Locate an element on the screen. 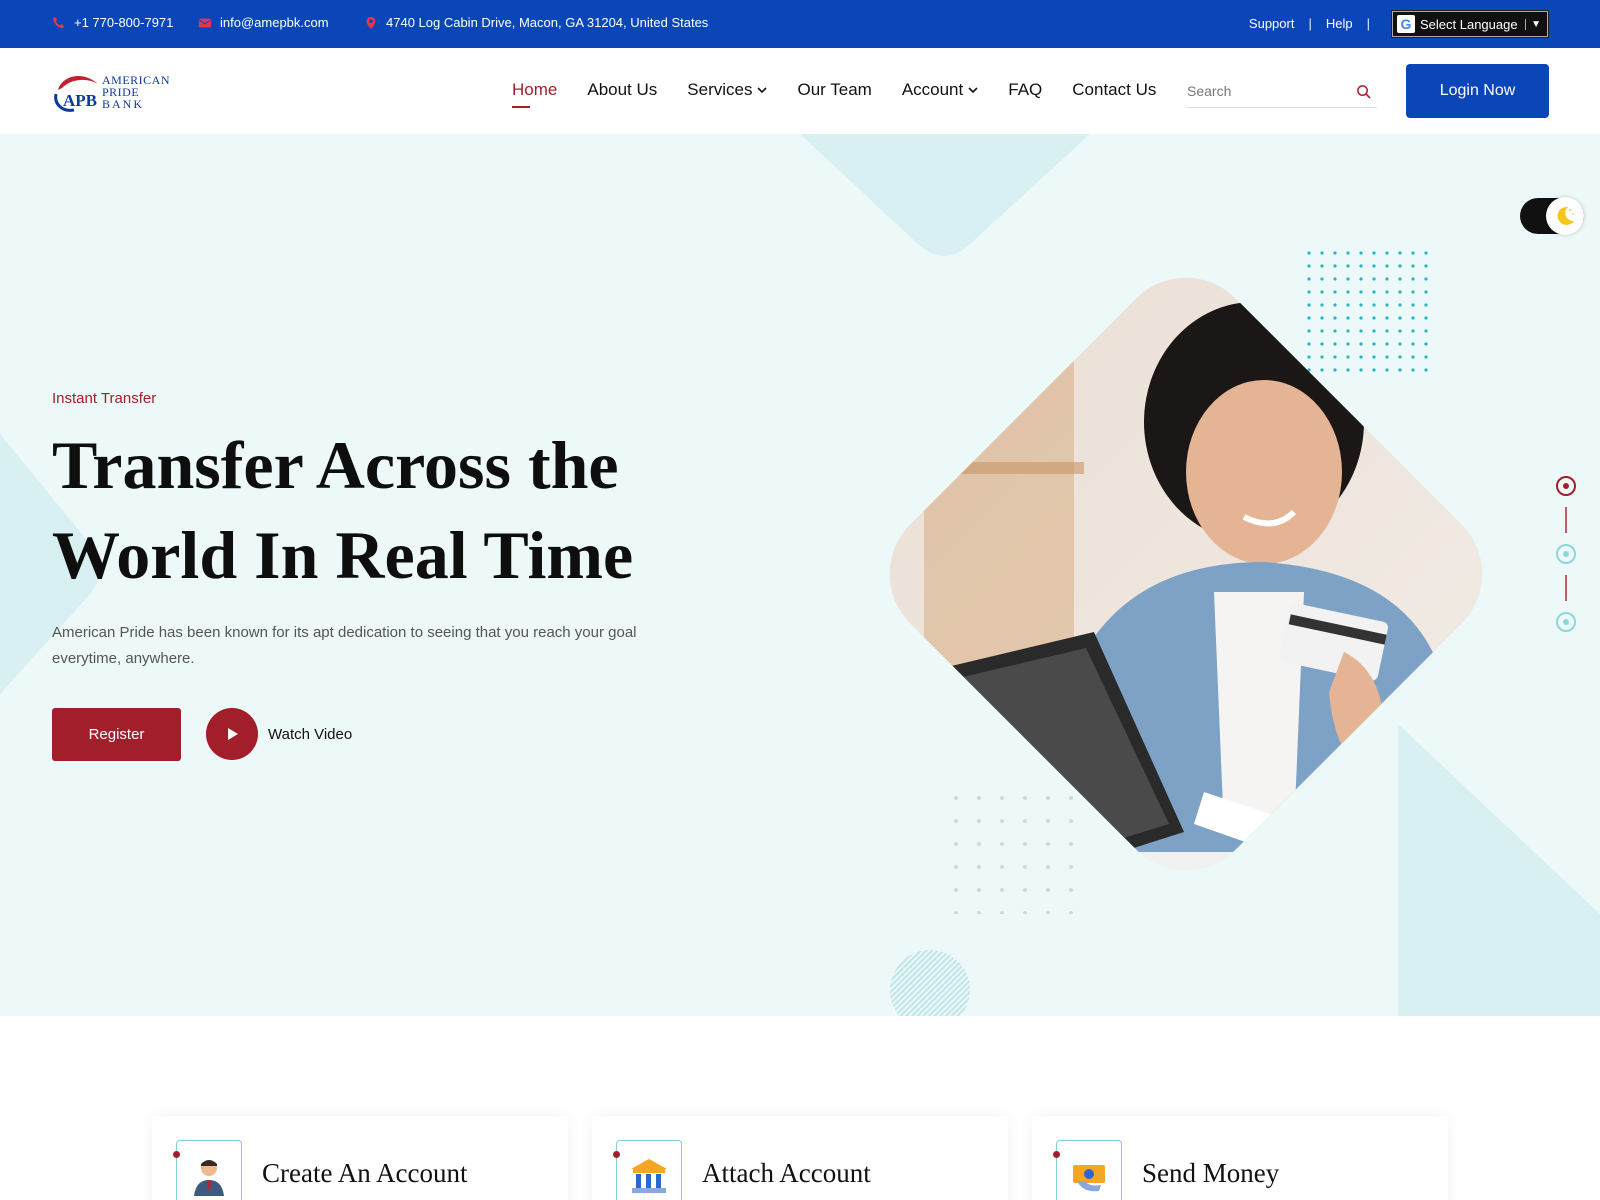 The width and height of the screenshot is (1600, 1200). email-contact: info@amepbk.com is located at coordinates (263, 22).